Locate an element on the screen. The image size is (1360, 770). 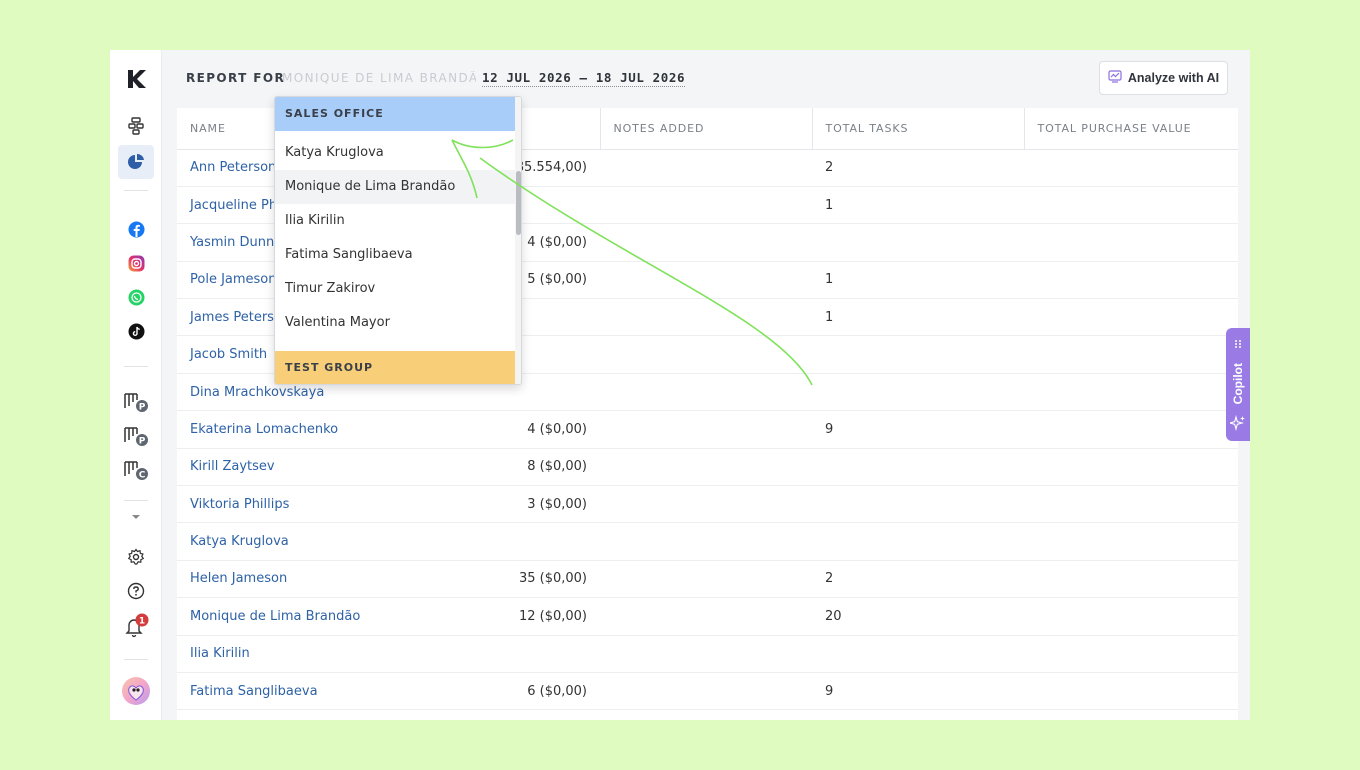
avatar is located at coordinates (136, 691).